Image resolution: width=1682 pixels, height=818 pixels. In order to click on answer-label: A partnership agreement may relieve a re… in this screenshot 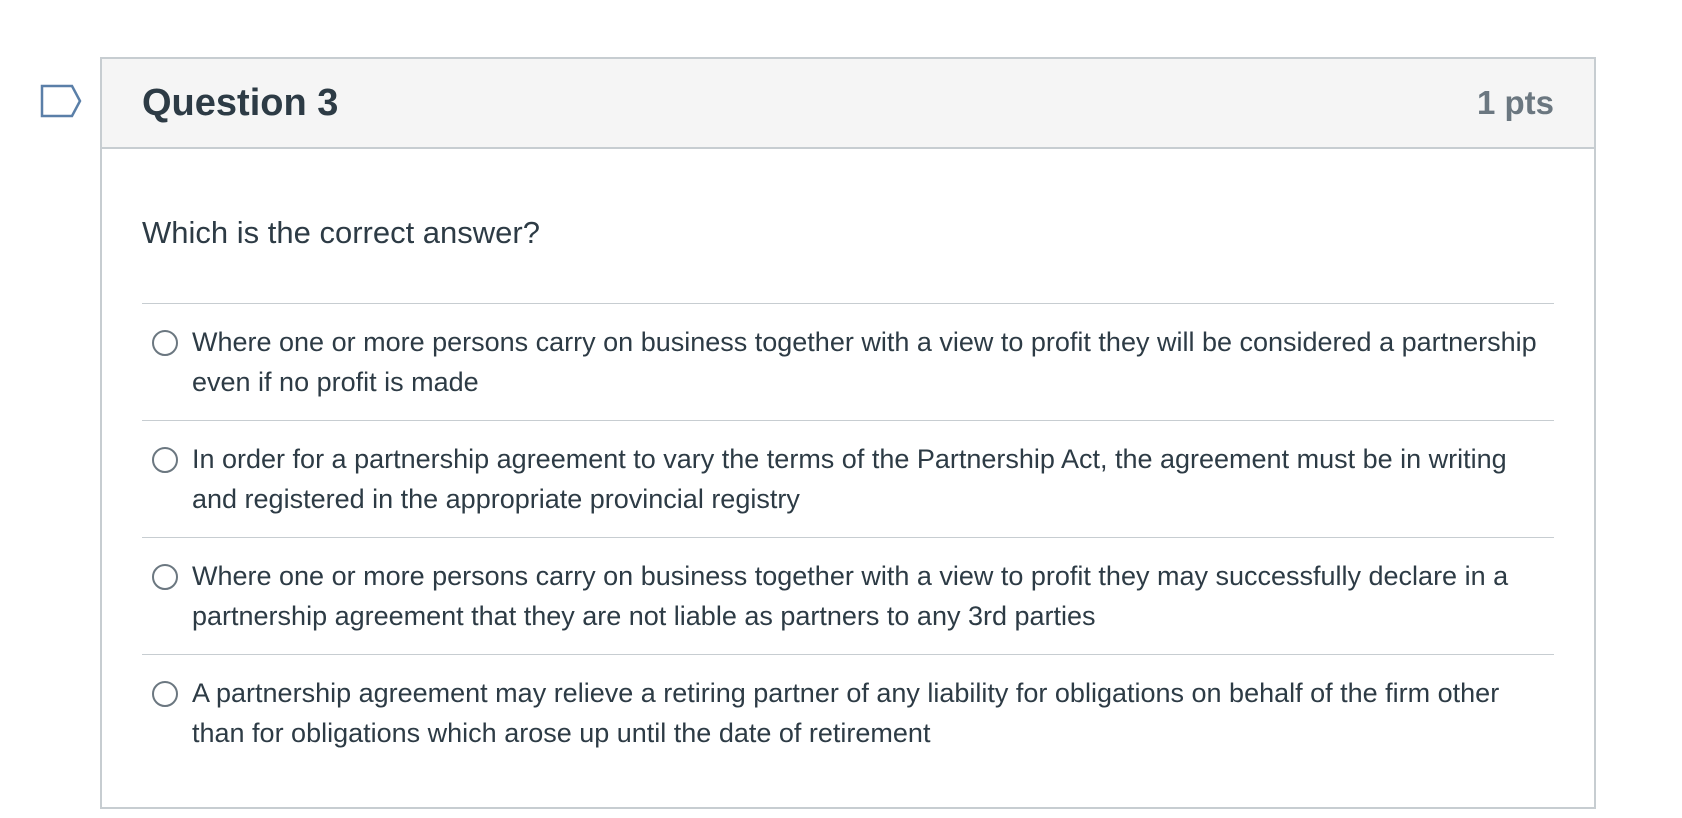, I will do `click(873, 713)`.